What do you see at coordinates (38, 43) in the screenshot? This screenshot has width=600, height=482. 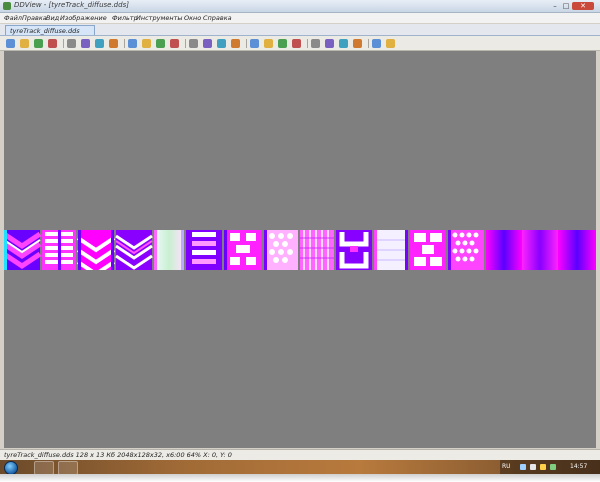 I see `save-icon` at bounding box center [38, 43].